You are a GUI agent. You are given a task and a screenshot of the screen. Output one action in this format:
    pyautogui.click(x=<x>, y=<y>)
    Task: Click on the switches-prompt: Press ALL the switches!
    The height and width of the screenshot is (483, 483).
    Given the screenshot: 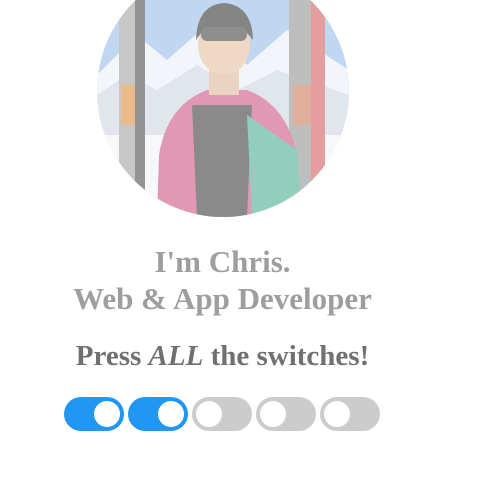 What is the action you would take?
    pyautogui.click(x=222, y=356)
    